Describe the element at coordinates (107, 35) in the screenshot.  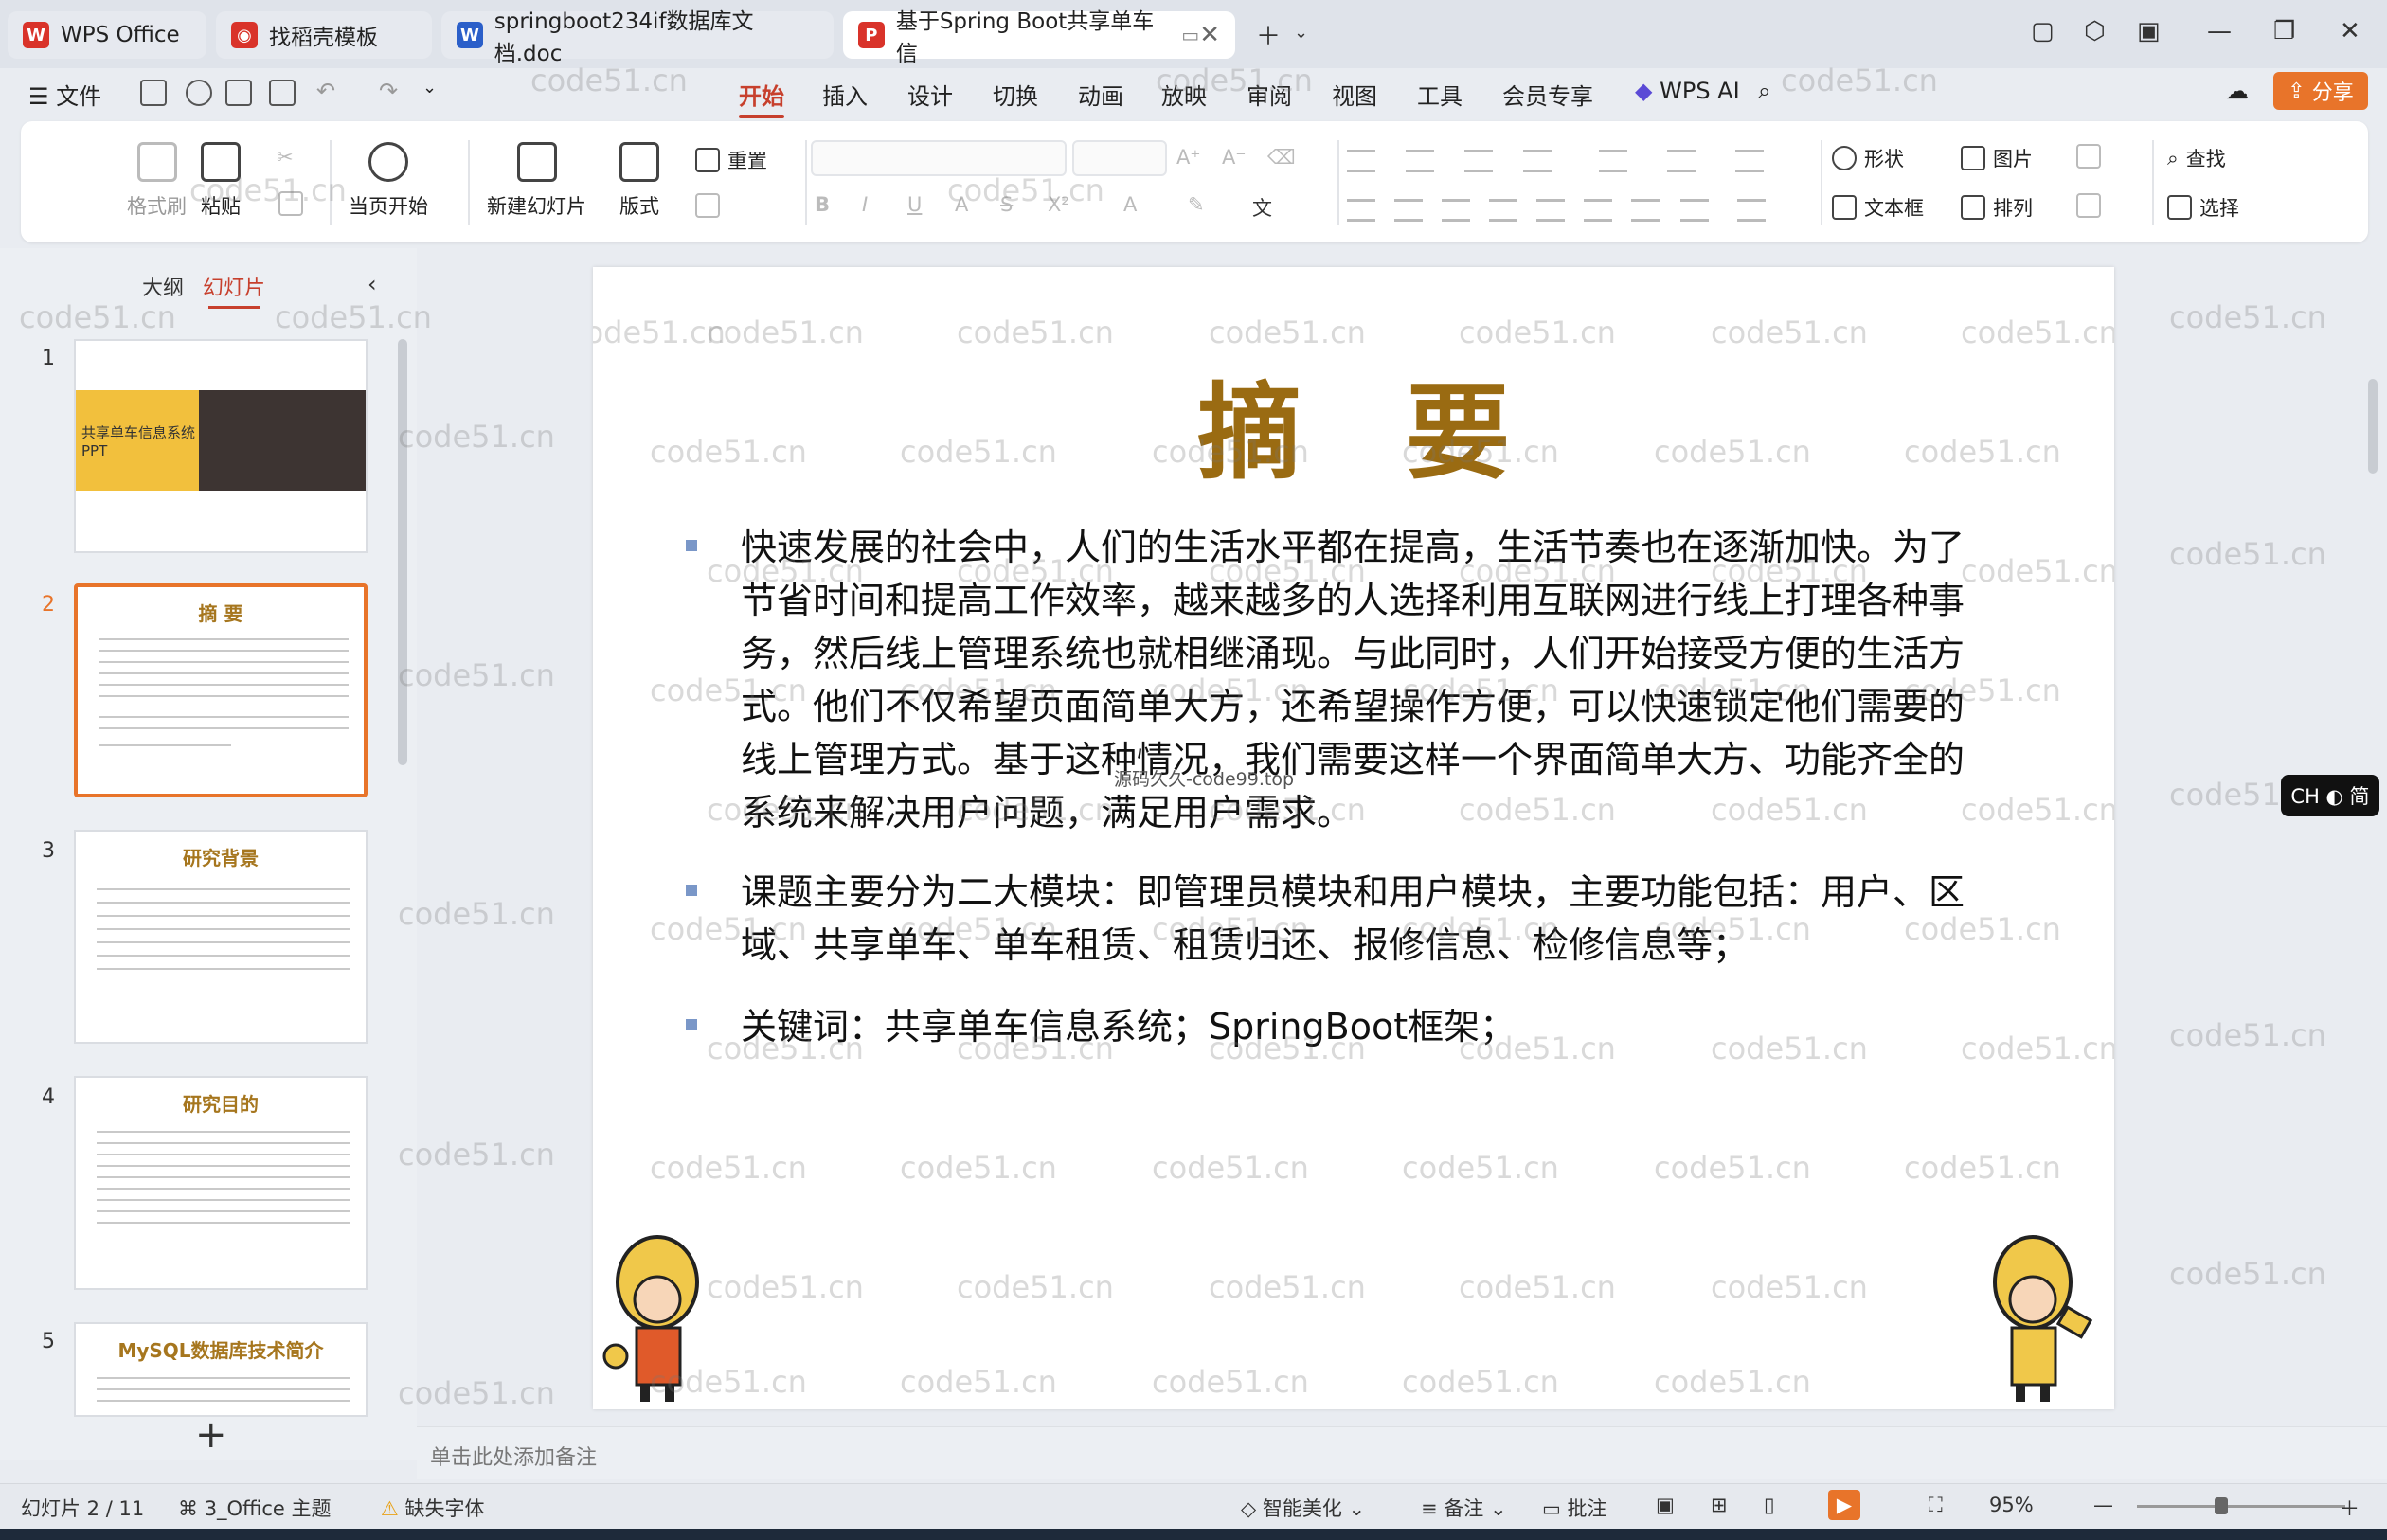
I see `tab-wps-office: W WPS Office` at that location.